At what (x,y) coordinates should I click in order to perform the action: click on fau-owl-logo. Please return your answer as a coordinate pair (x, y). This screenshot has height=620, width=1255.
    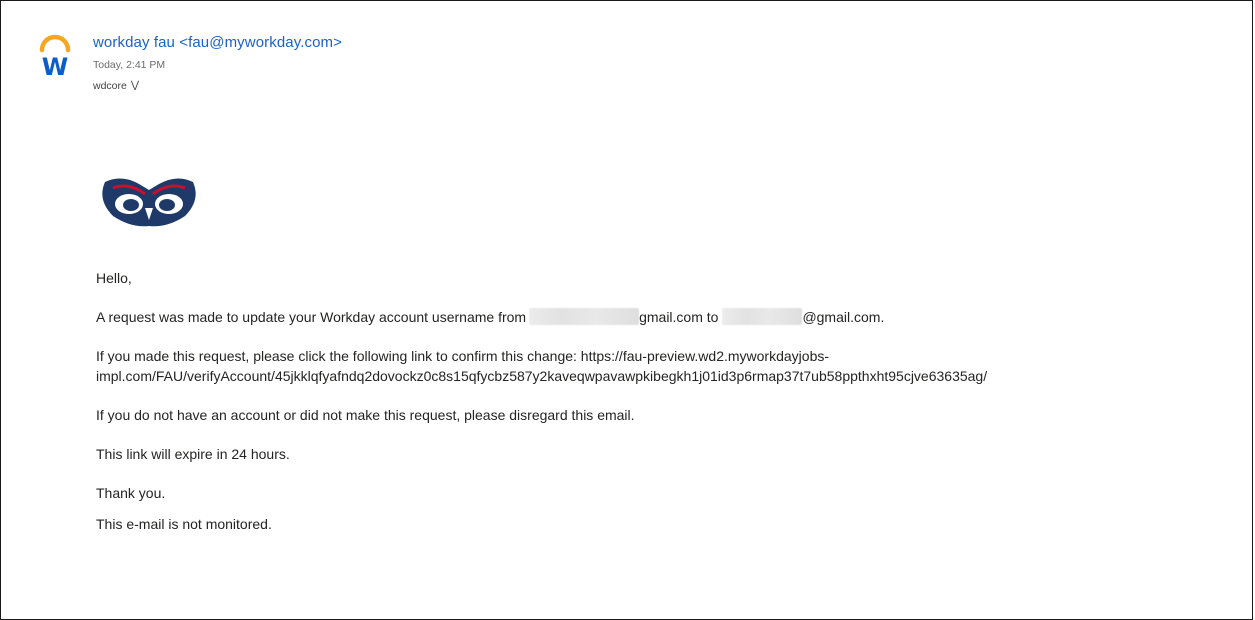
    Looking at the image, I should click on (149, 202).